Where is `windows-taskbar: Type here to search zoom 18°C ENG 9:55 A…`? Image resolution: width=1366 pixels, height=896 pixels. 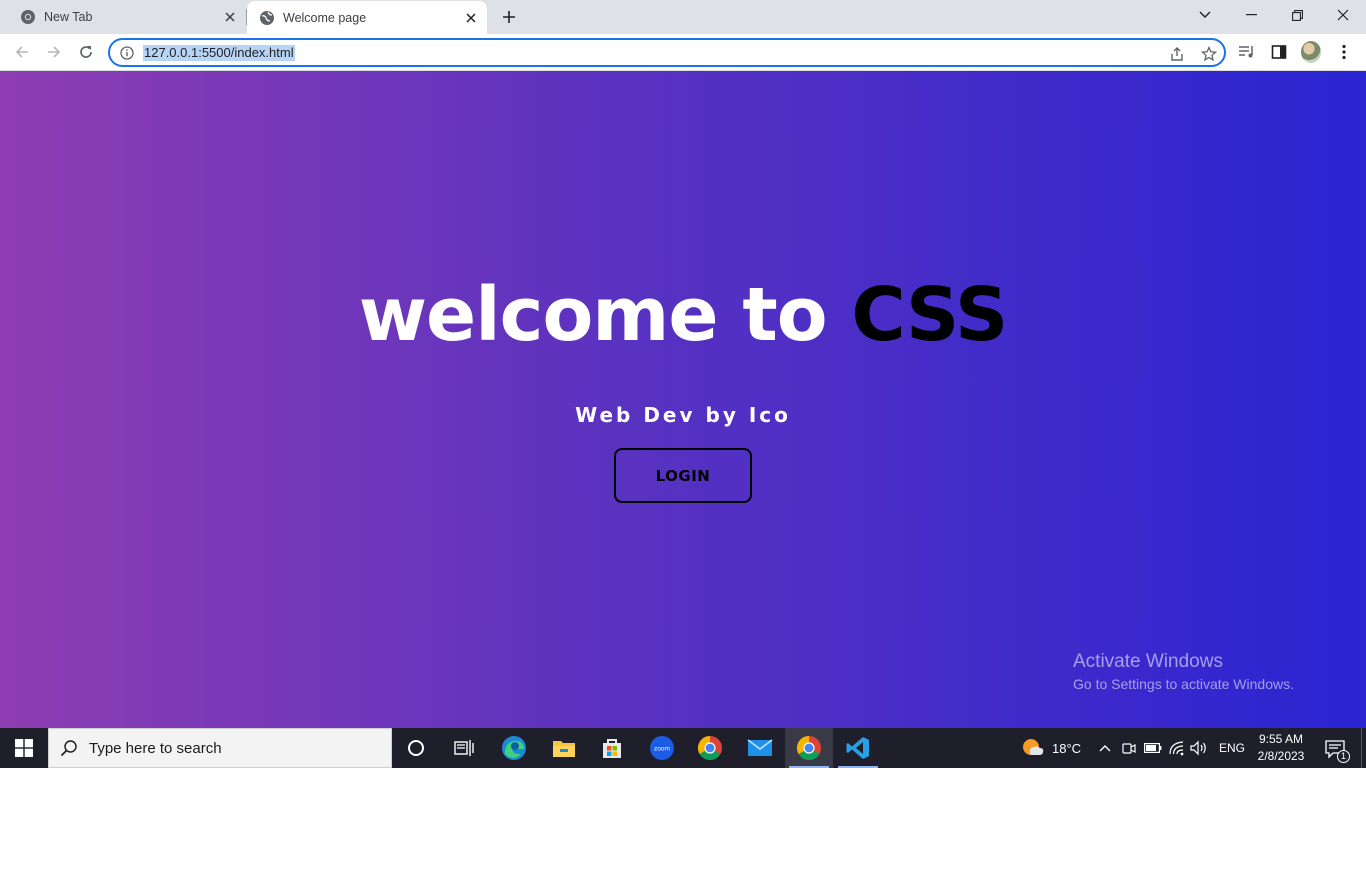
windows-taskbar: Type here to search zoom 18°C ENG 9:55 A… is located at coordinates (683, 748).